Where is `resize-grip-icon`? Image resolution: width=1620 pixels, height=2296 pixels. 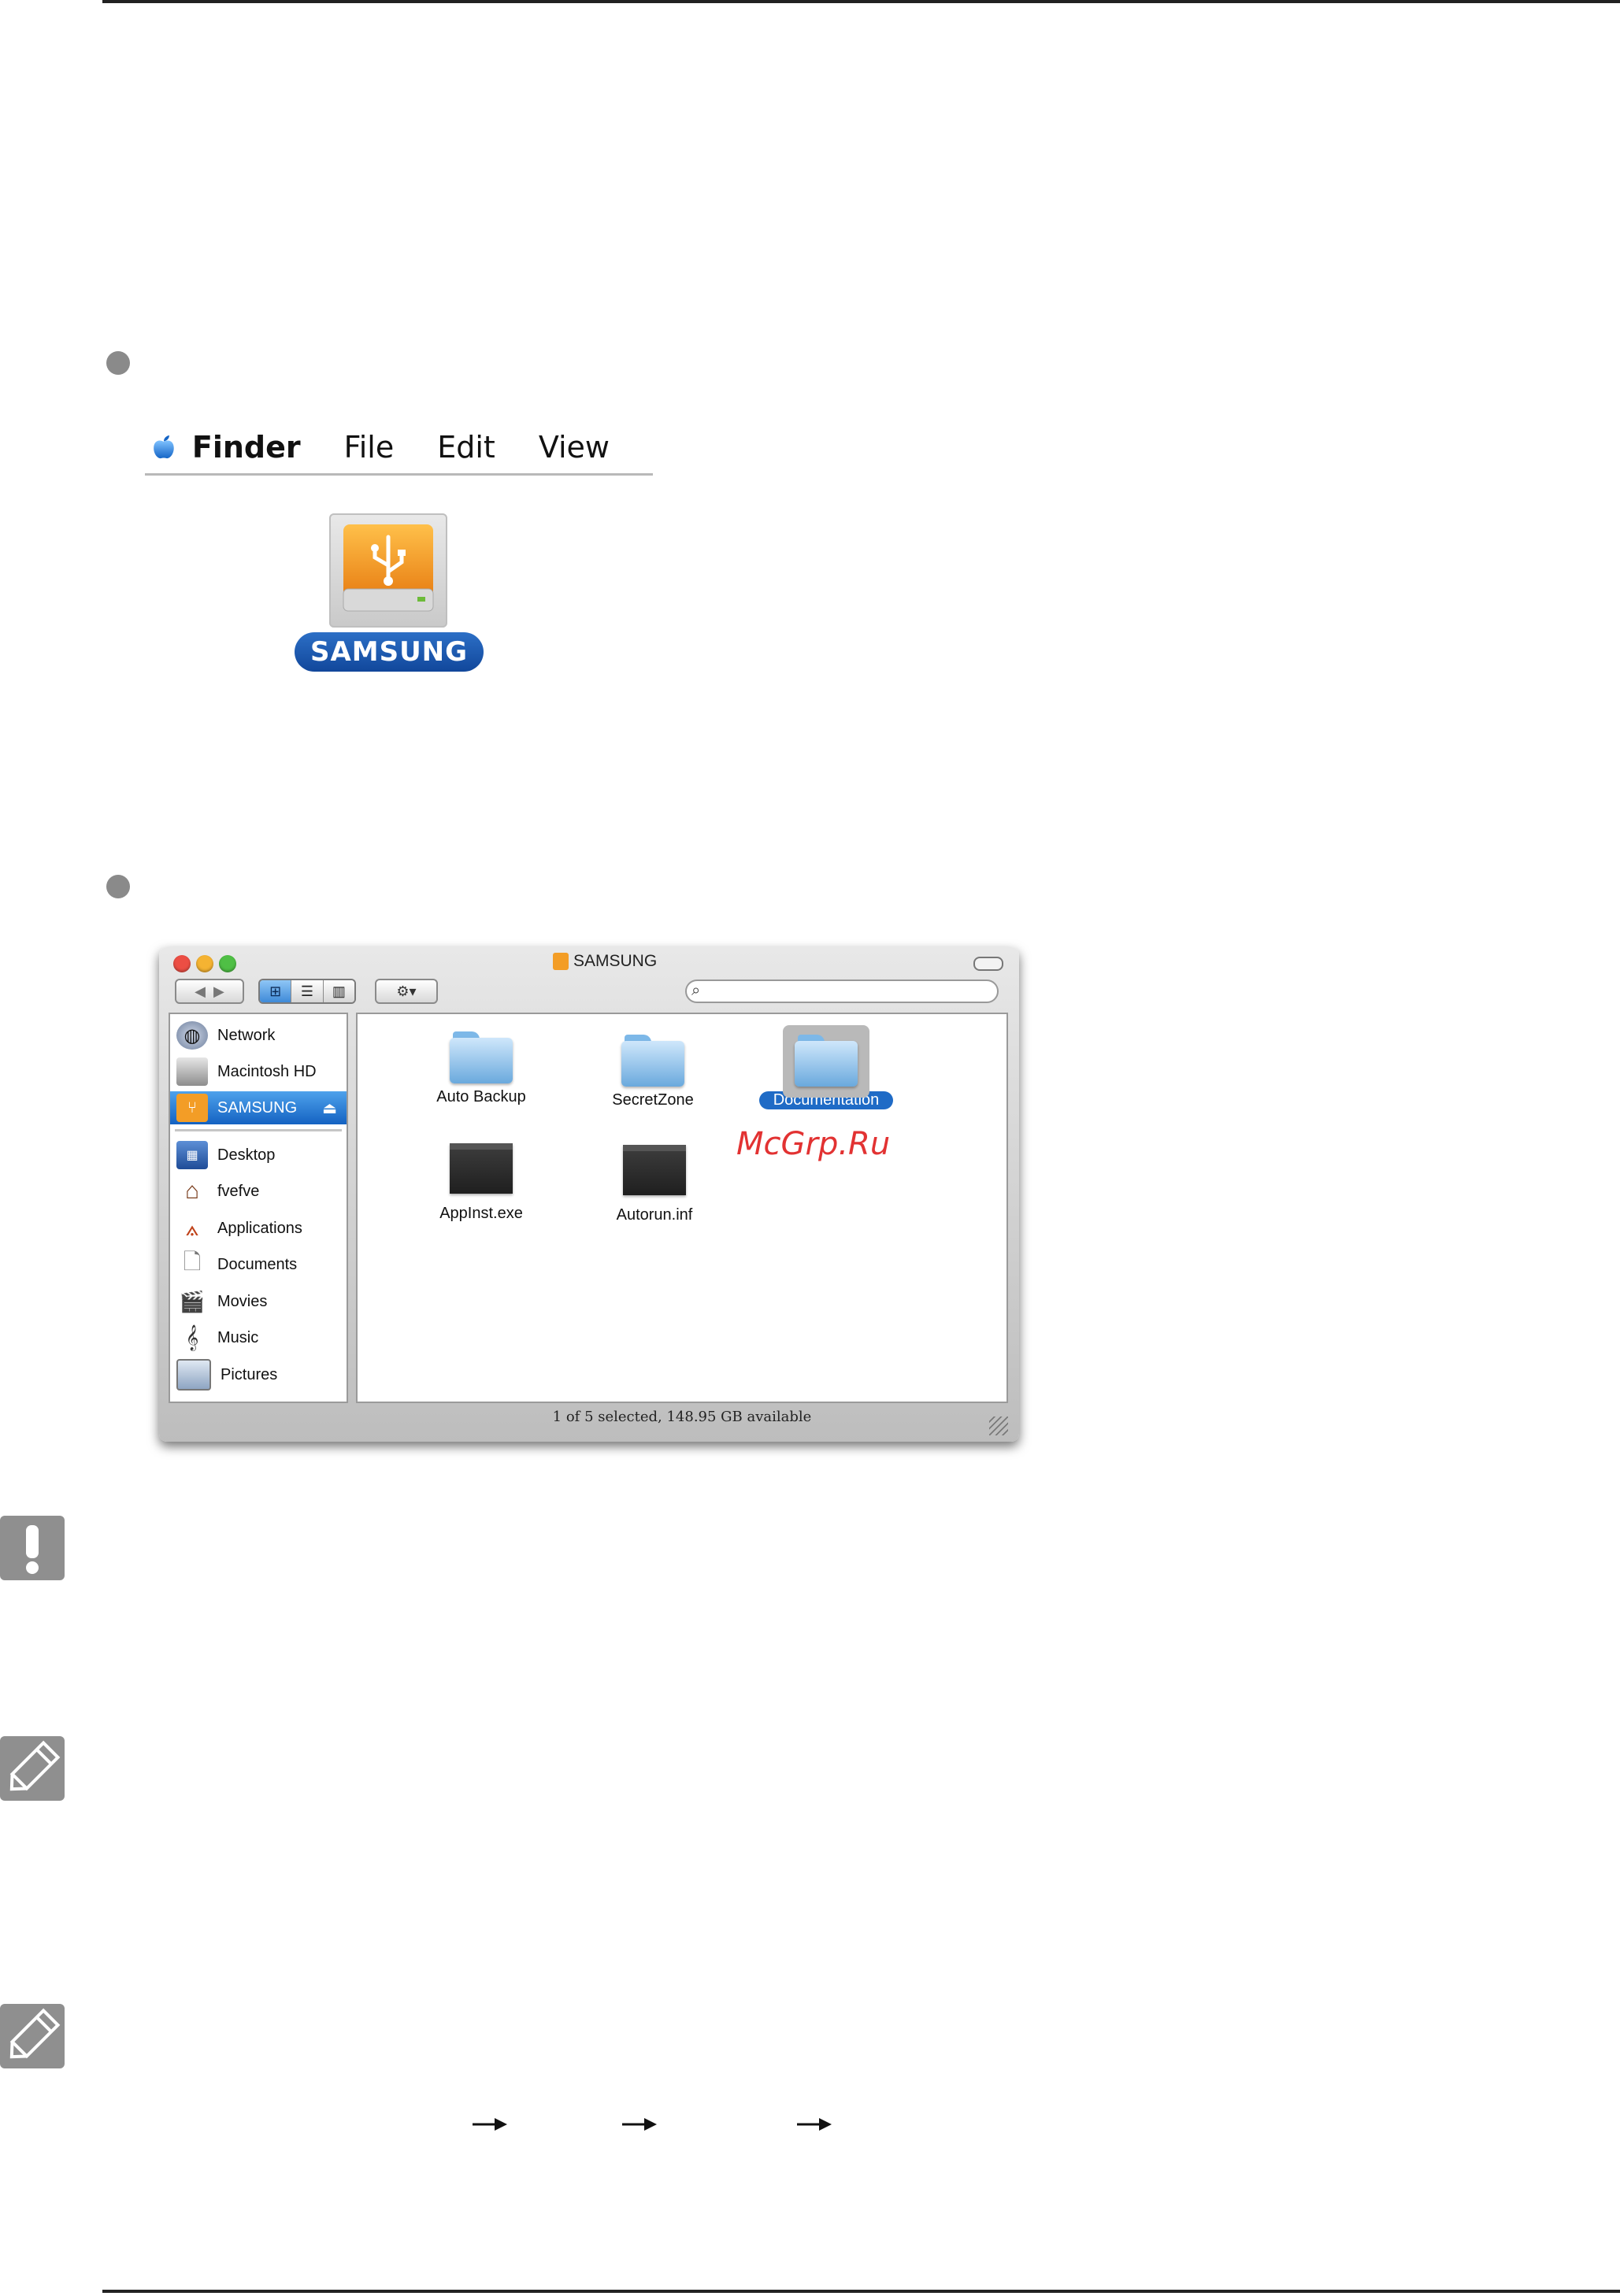
resize-grip-icon is located at coordinates (998, 1425).